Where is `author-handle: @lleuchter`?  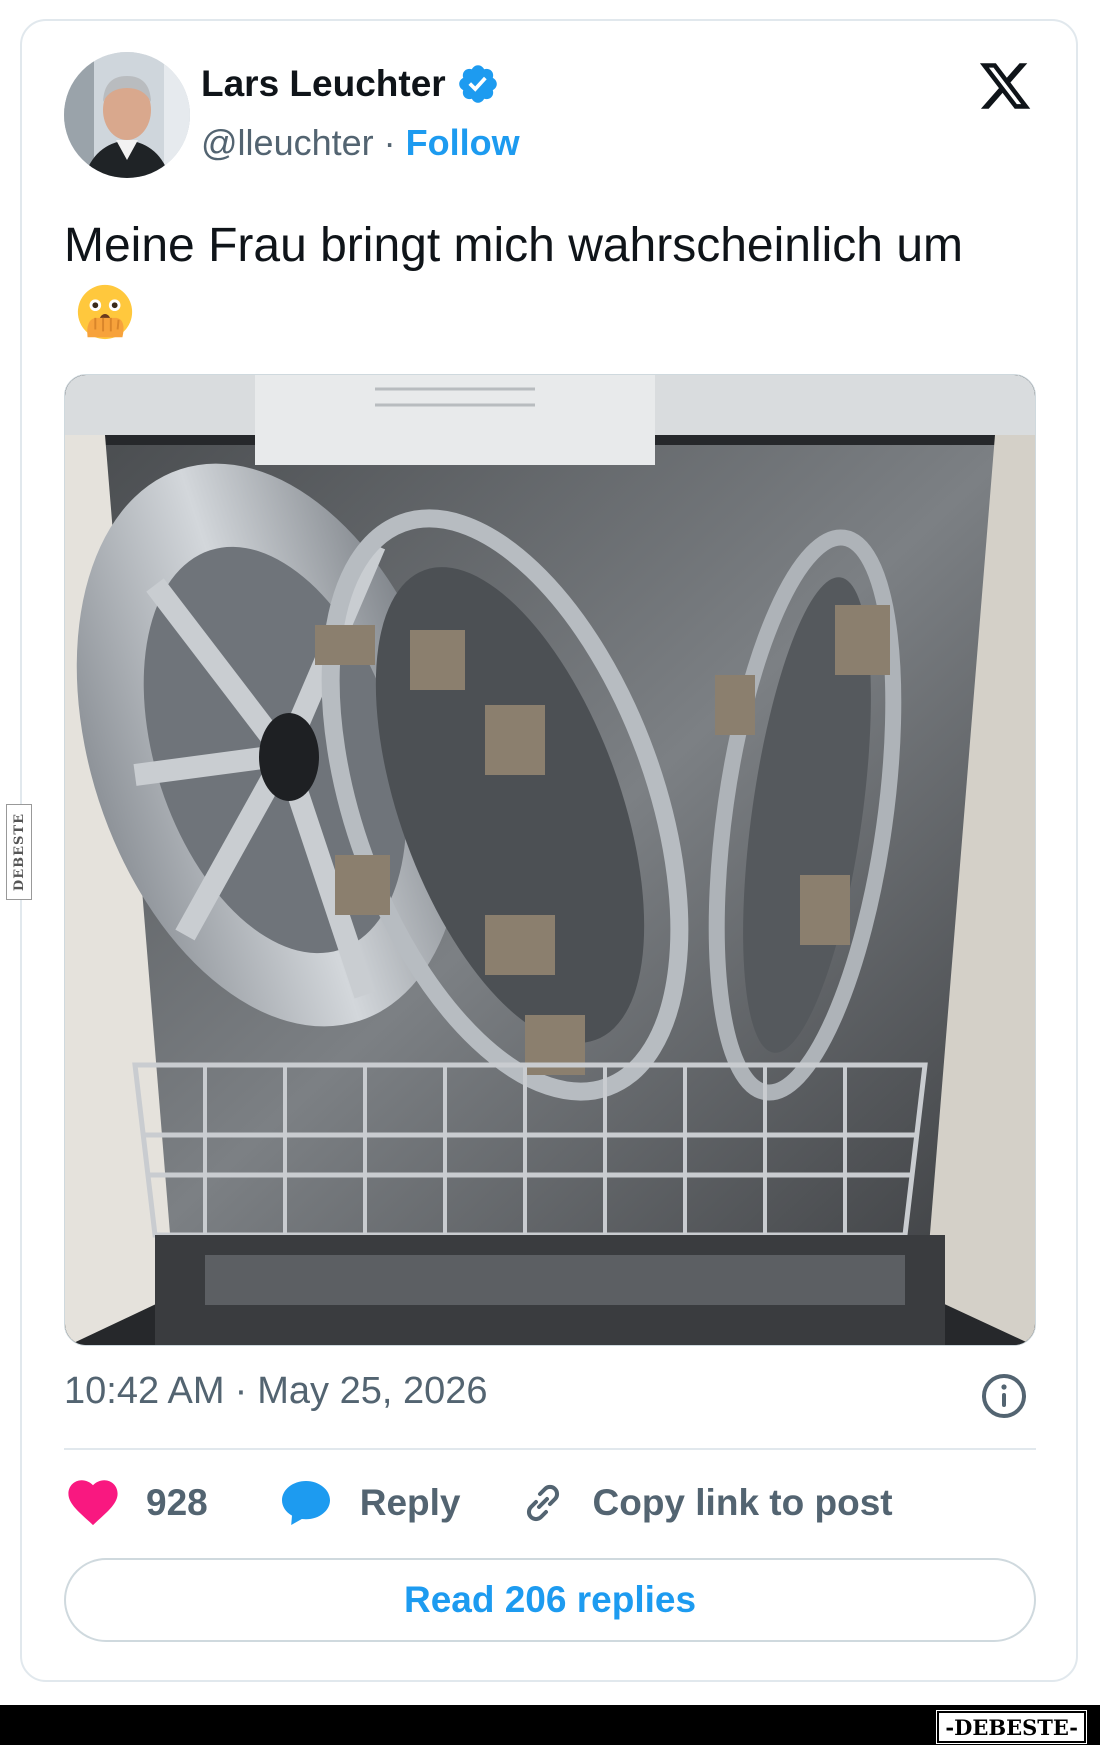
author-handle: @lleuchter is located at coordinates (287, 143).